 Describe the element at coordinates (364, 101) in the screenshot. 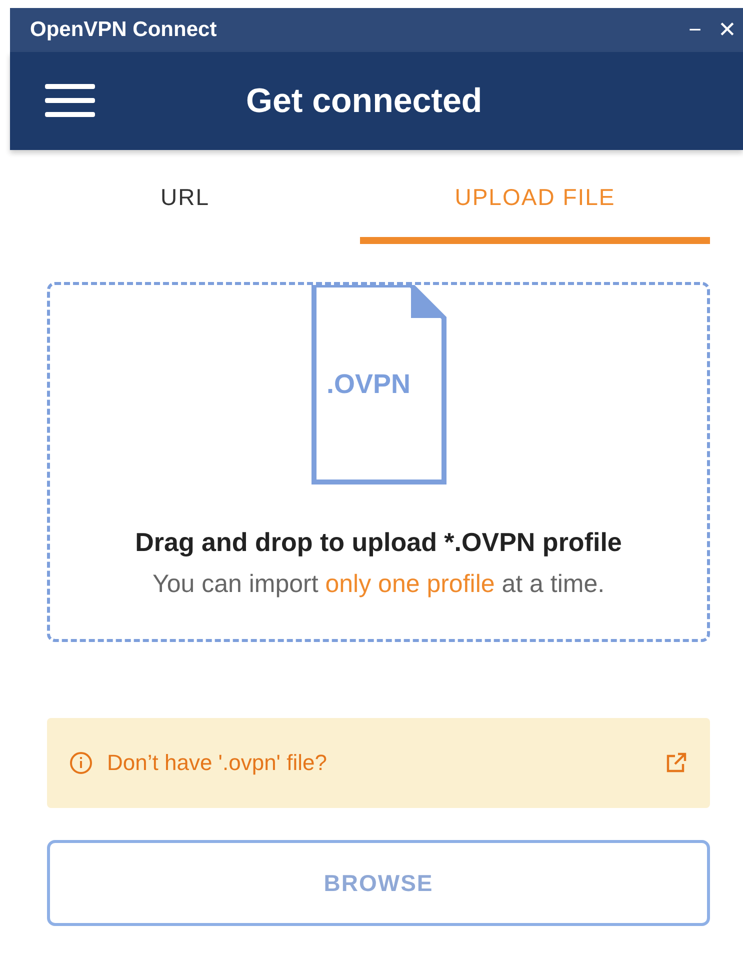

I see `page-title: Get connected` at that location.